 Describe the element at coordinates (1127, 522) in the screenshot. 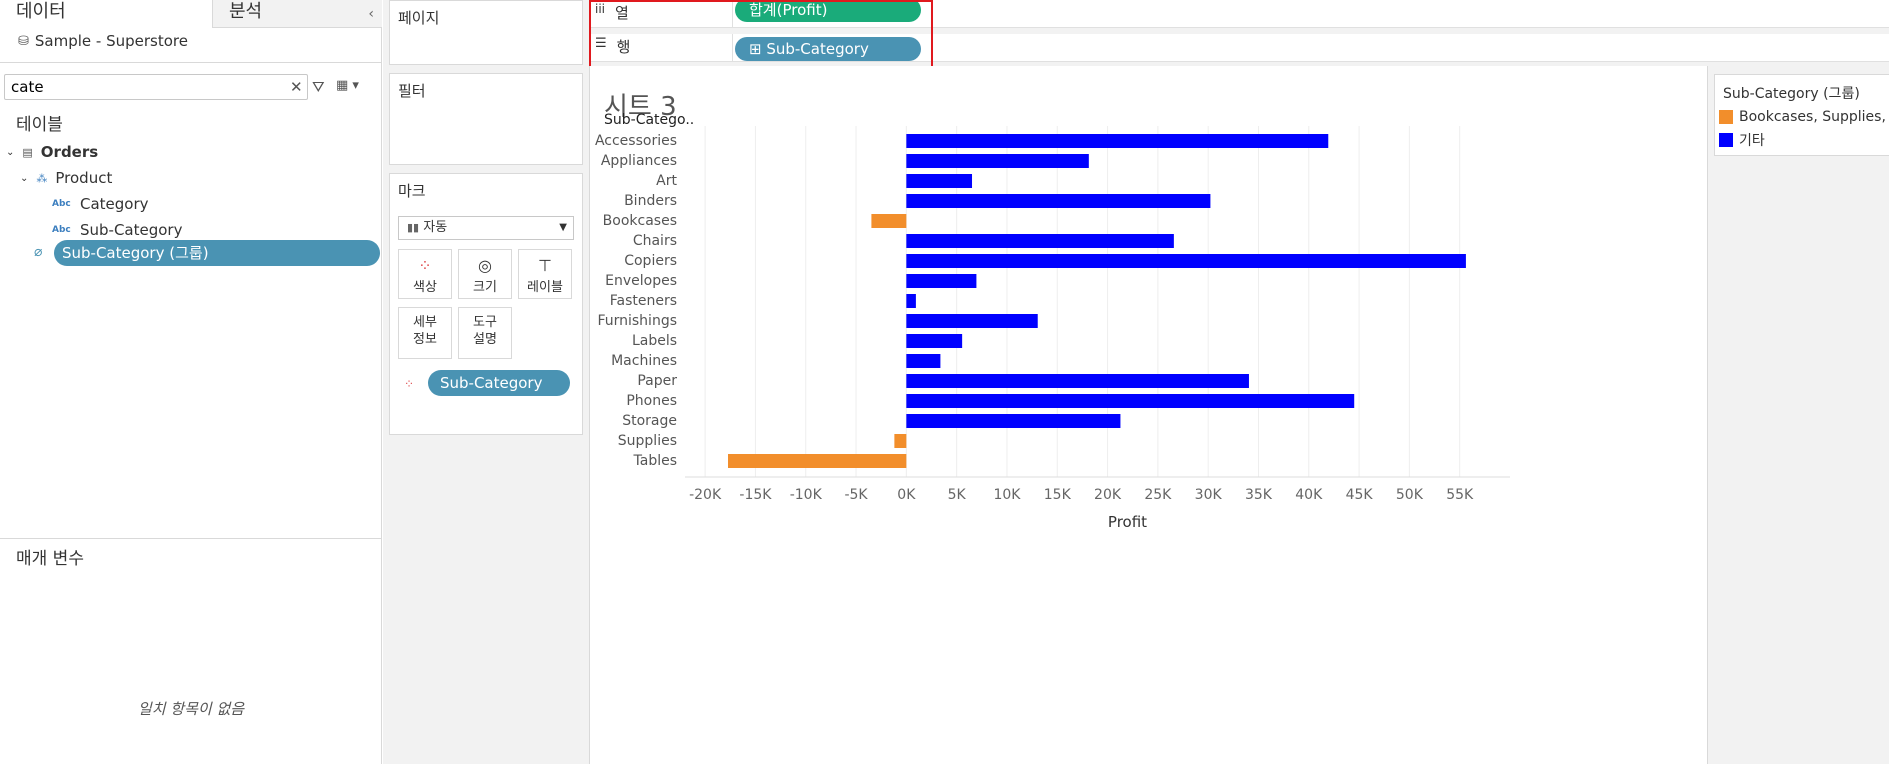

I see `x-axis-title: Profit` at that location.